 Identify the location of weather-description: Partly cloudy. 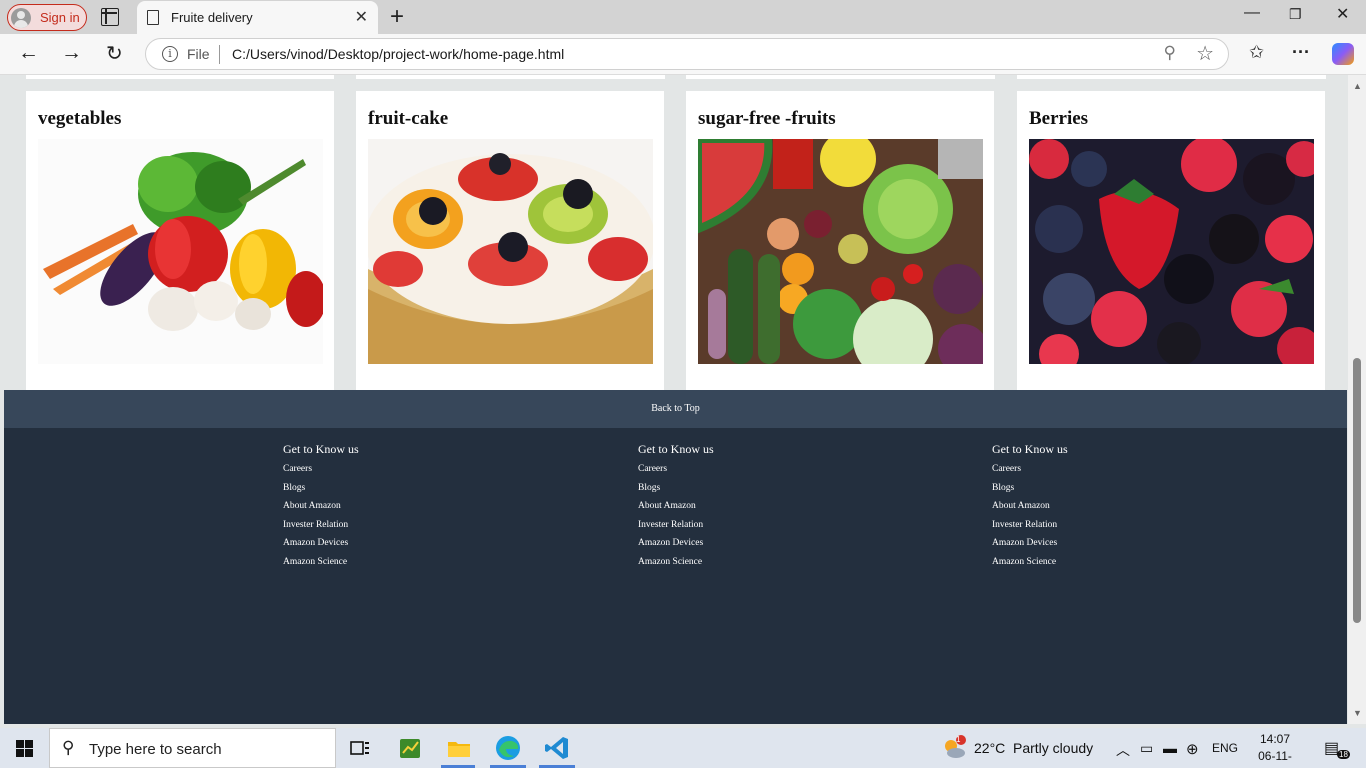
(1053, 748).